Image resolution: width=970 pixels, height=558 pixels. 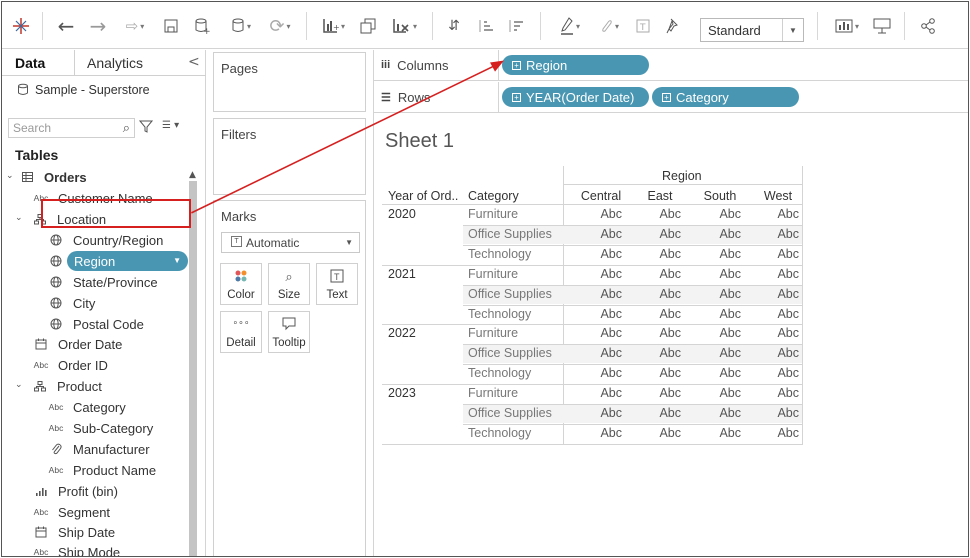 I want to click on mark-type-select: T Automatic ▼, so click(x=290, y=242).